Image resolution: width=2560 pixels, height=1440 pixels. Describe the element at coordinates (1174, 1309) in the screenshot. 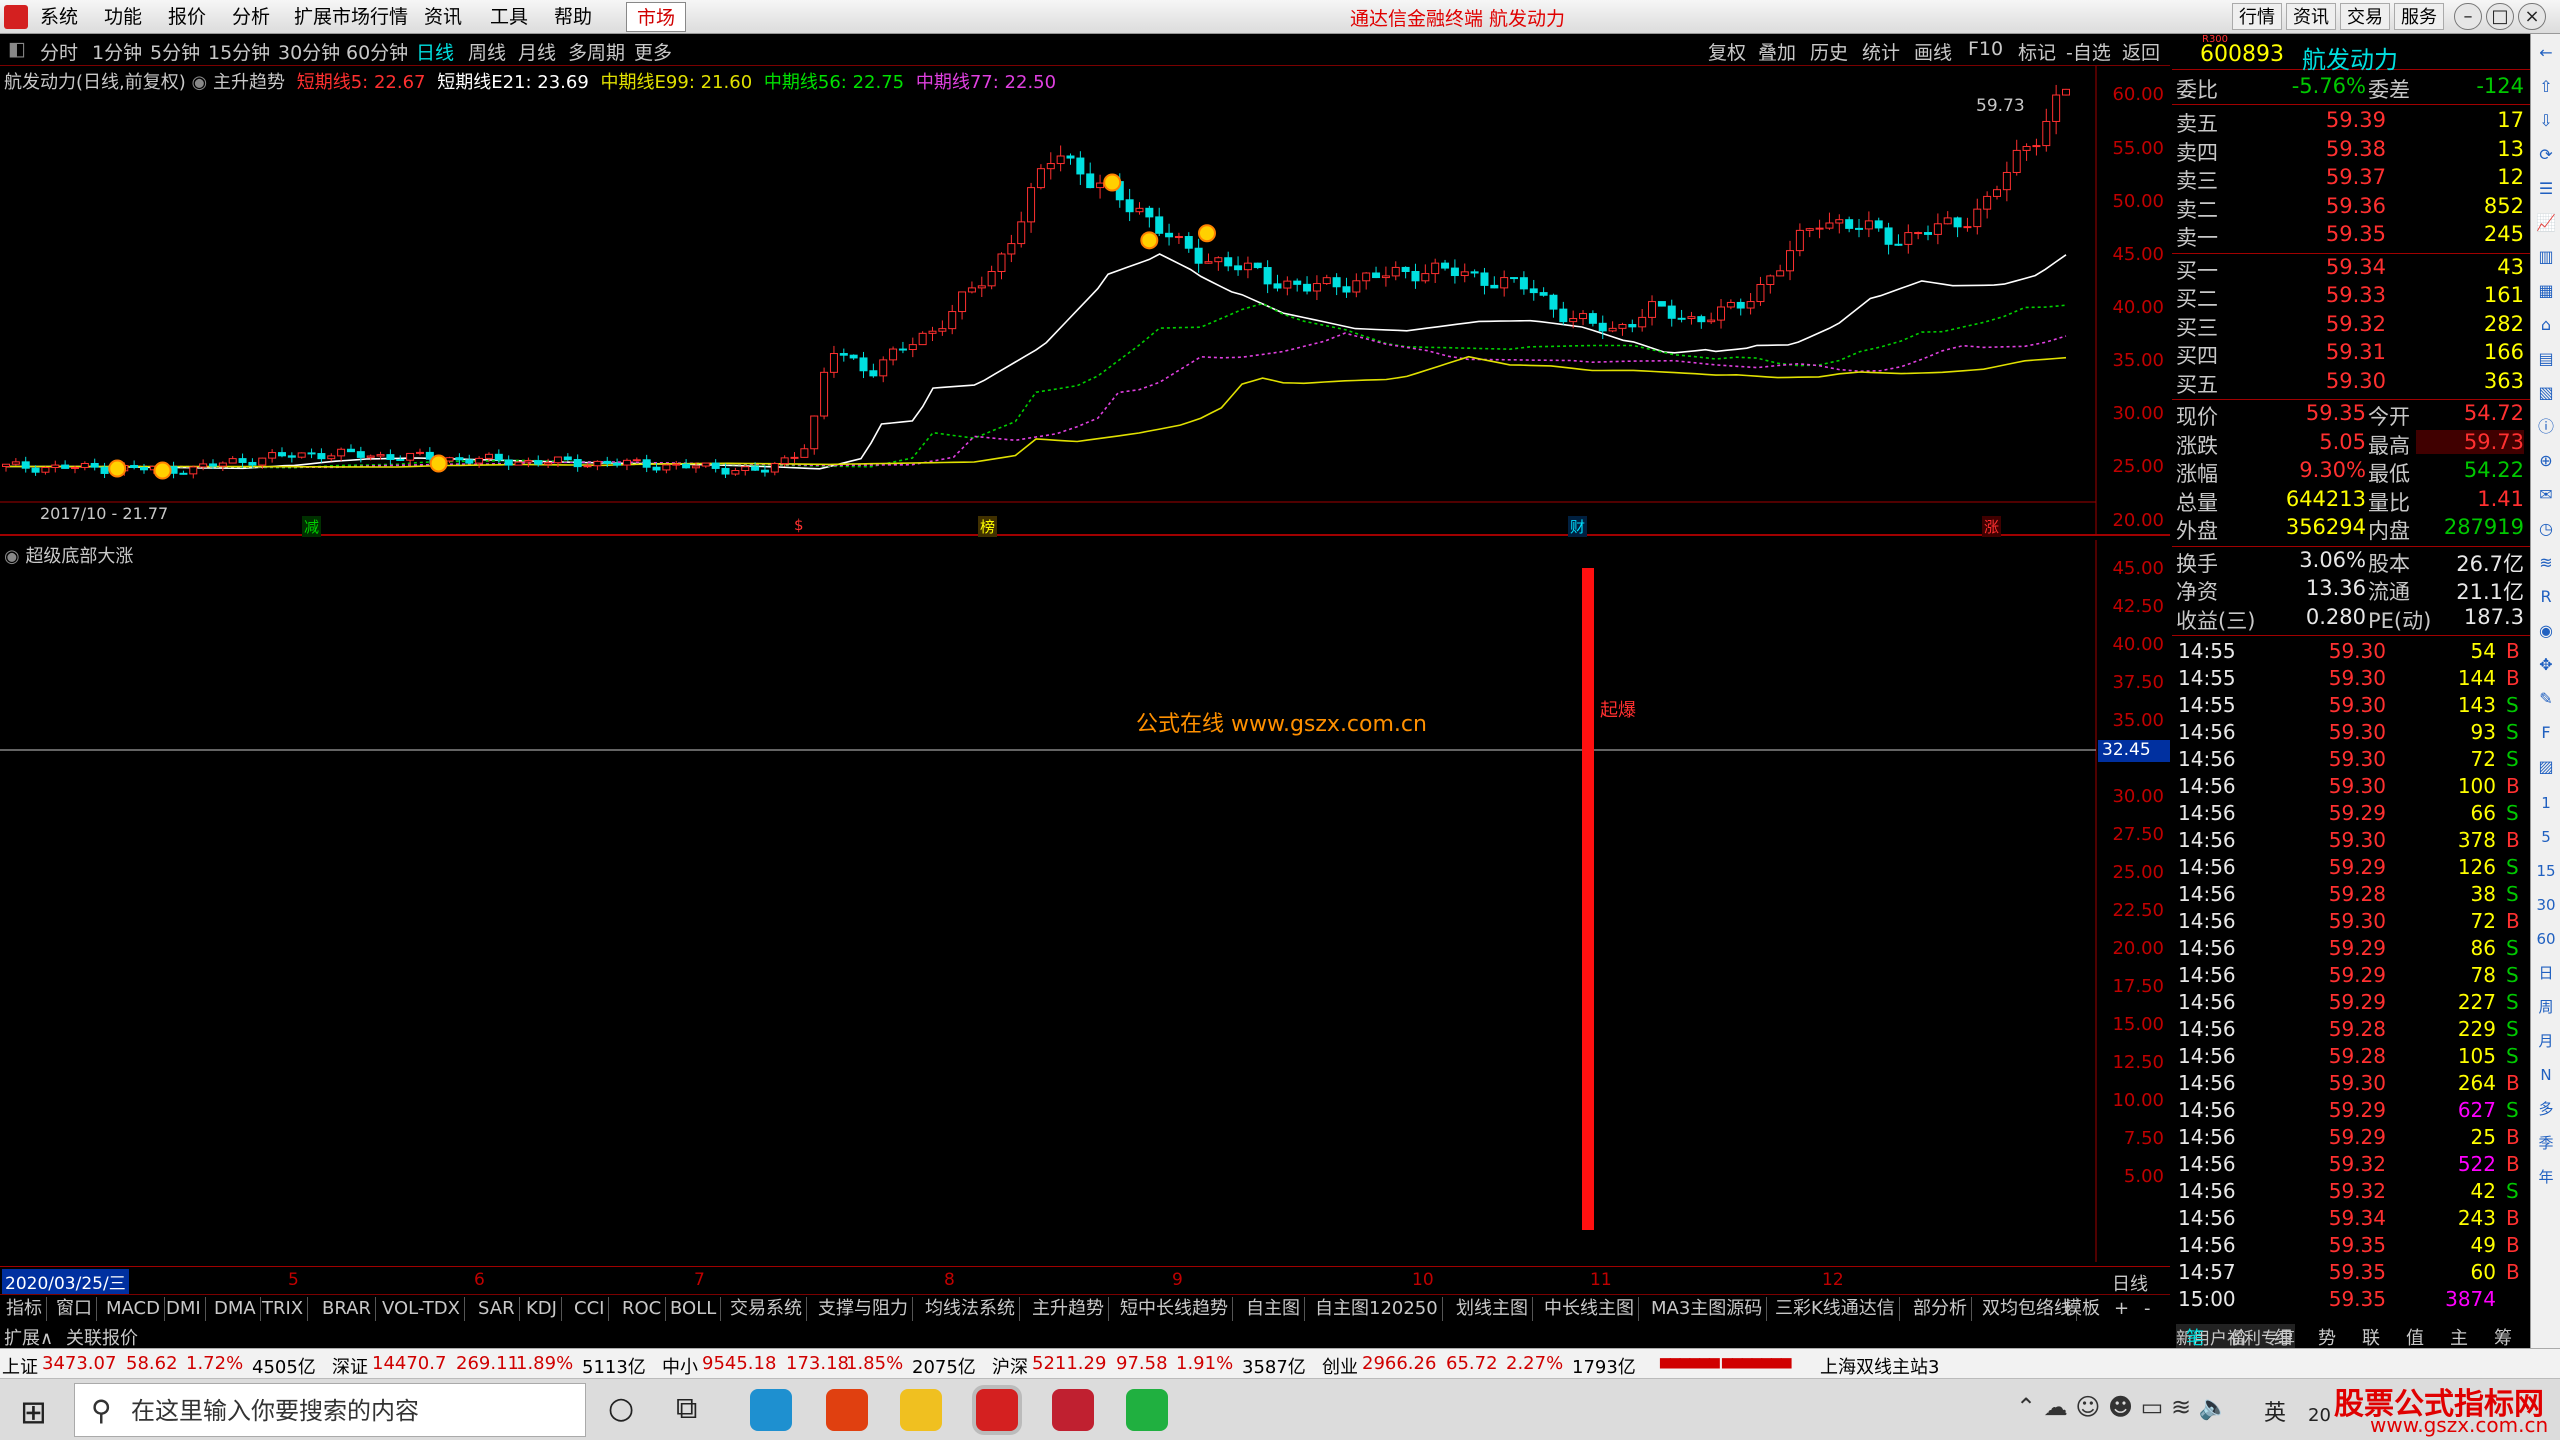

I see `indicator-tab: 短中长线趋势` at that location.